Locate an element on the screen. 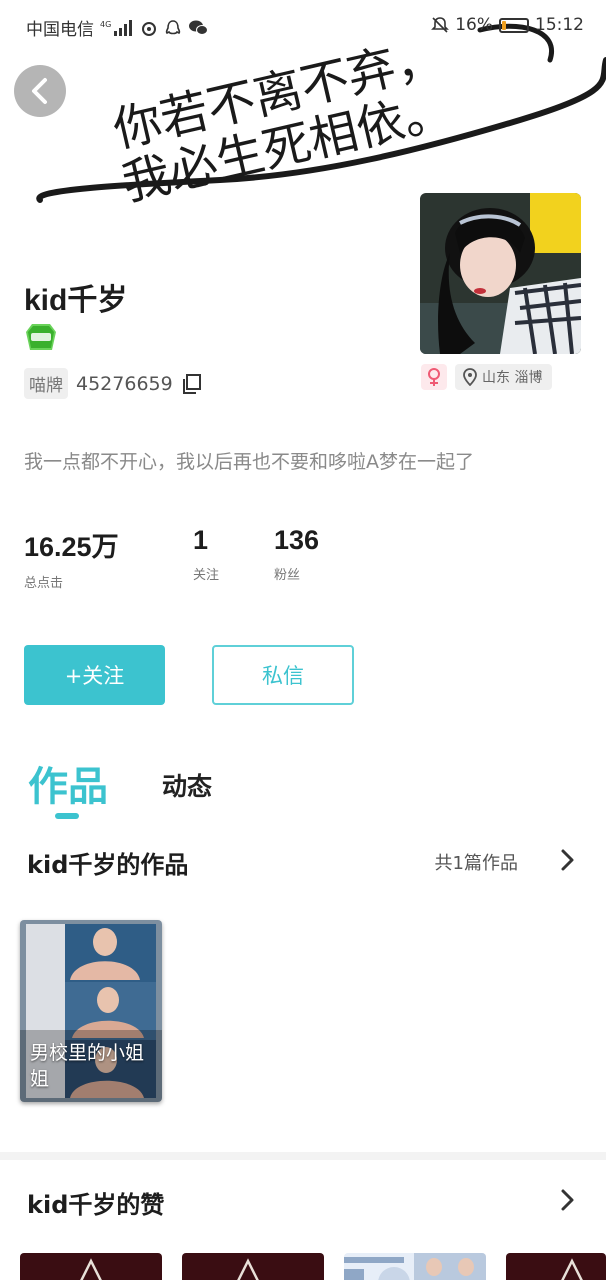 The height and width of the screenshot is (1280, 606). stat-value: 1 is located at coordinates (201, 540).